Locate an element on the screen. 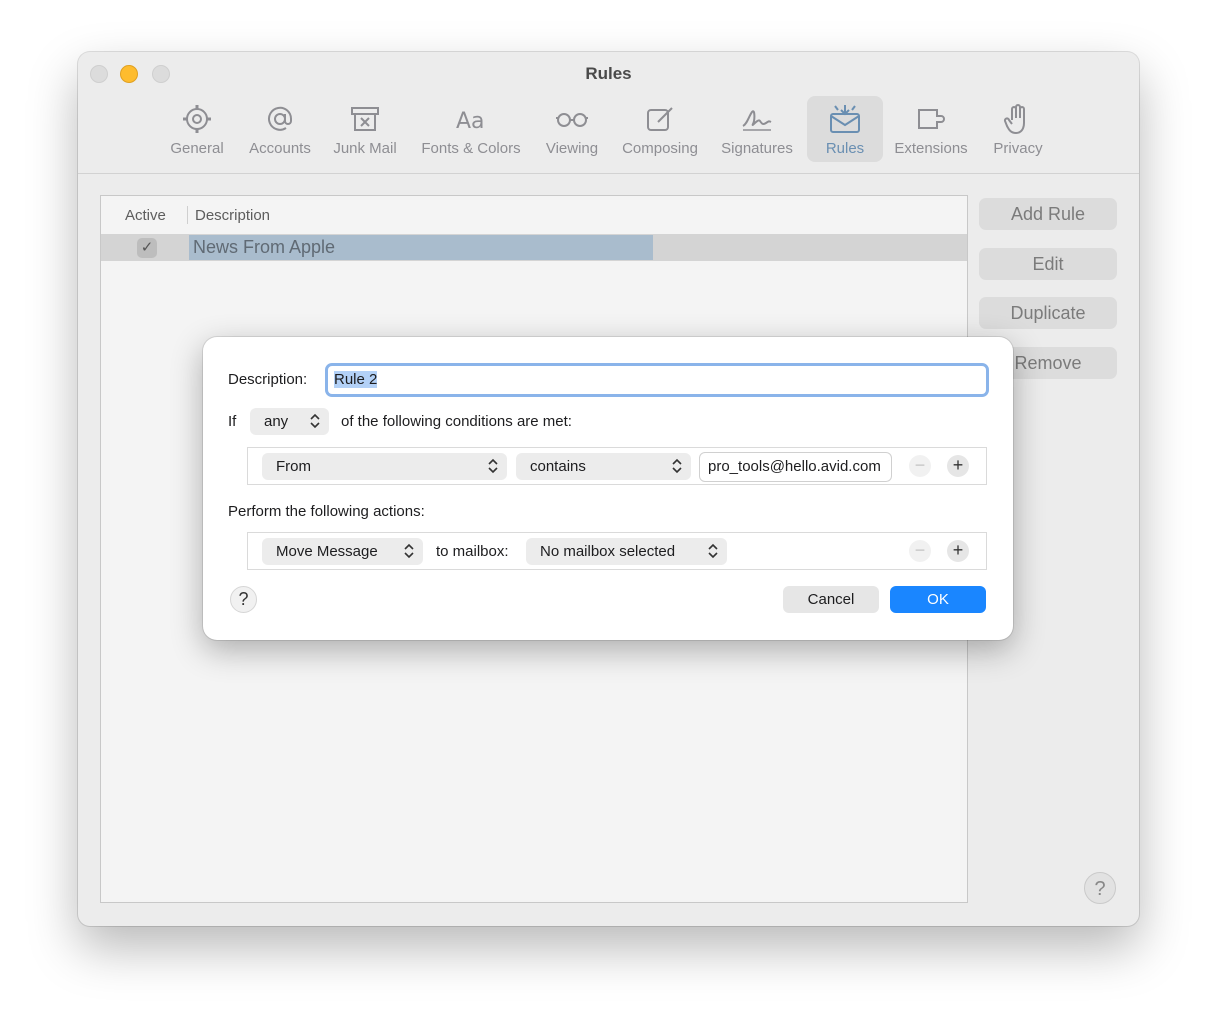  tab-accounts-label: Accounts is located at coordinates (280, 148).